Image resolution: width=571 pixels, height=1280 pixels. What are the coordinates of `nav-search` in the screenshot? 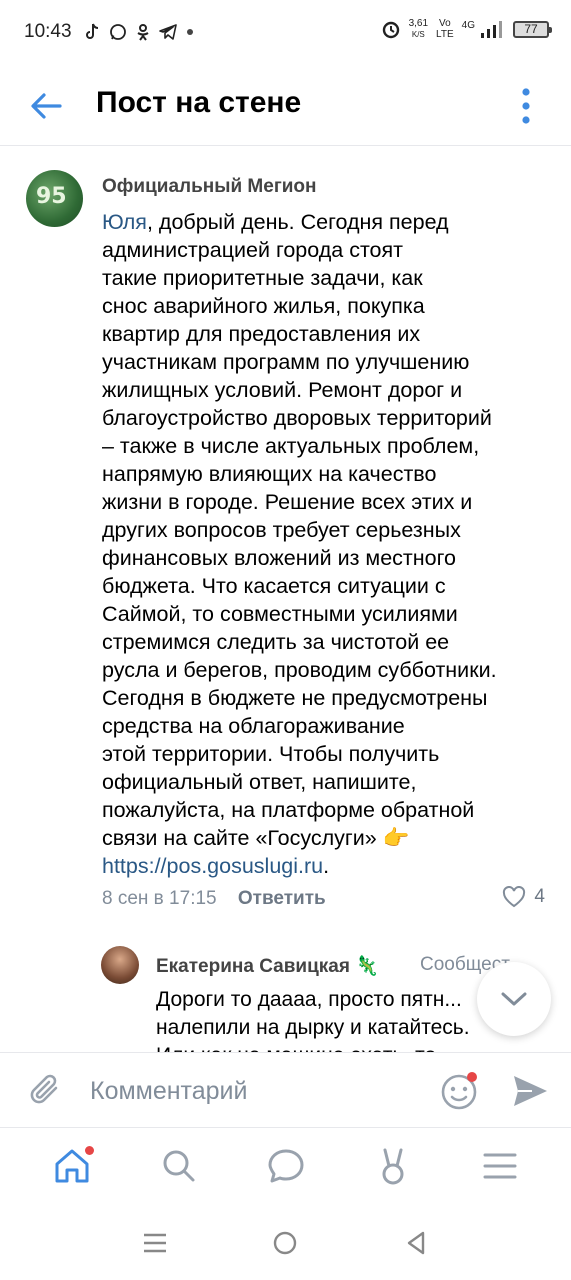 It's located at (179, 1166).